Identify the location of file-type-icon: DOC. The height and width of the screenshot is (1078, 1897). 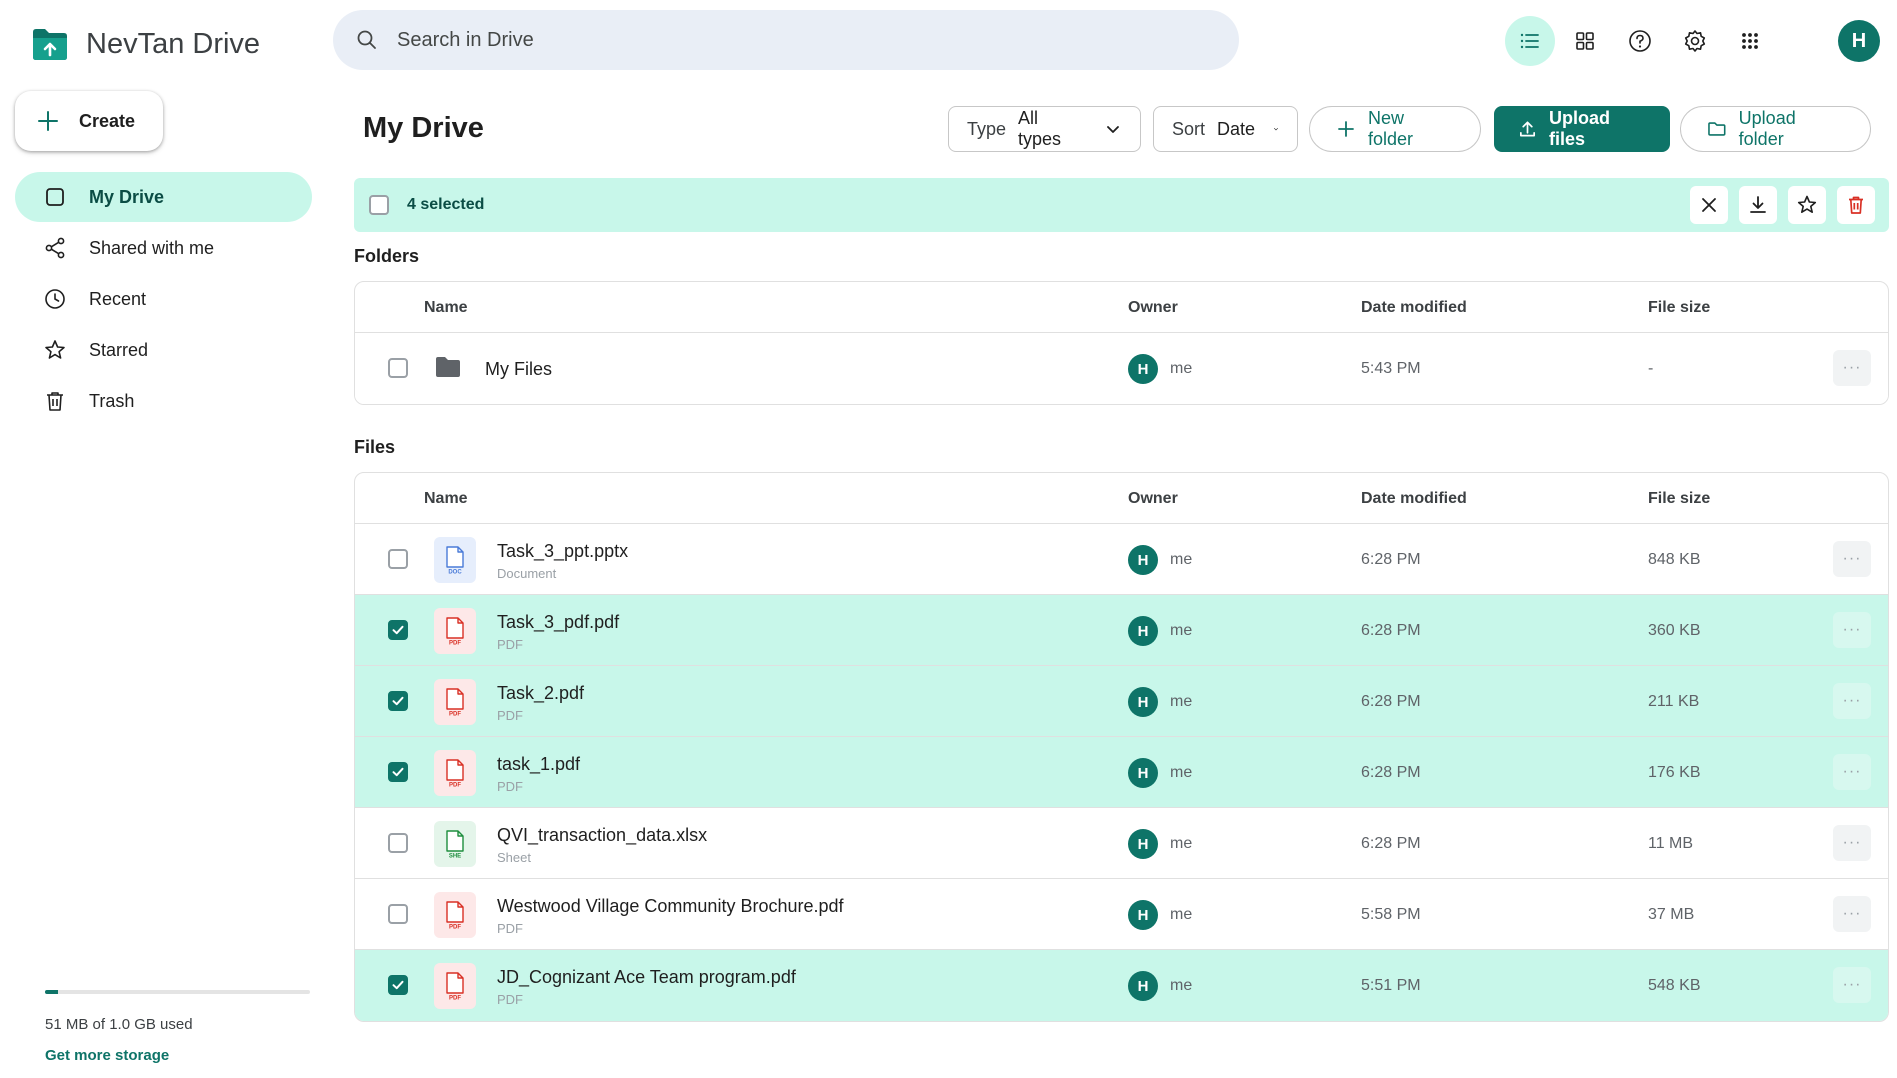
(455, 560).